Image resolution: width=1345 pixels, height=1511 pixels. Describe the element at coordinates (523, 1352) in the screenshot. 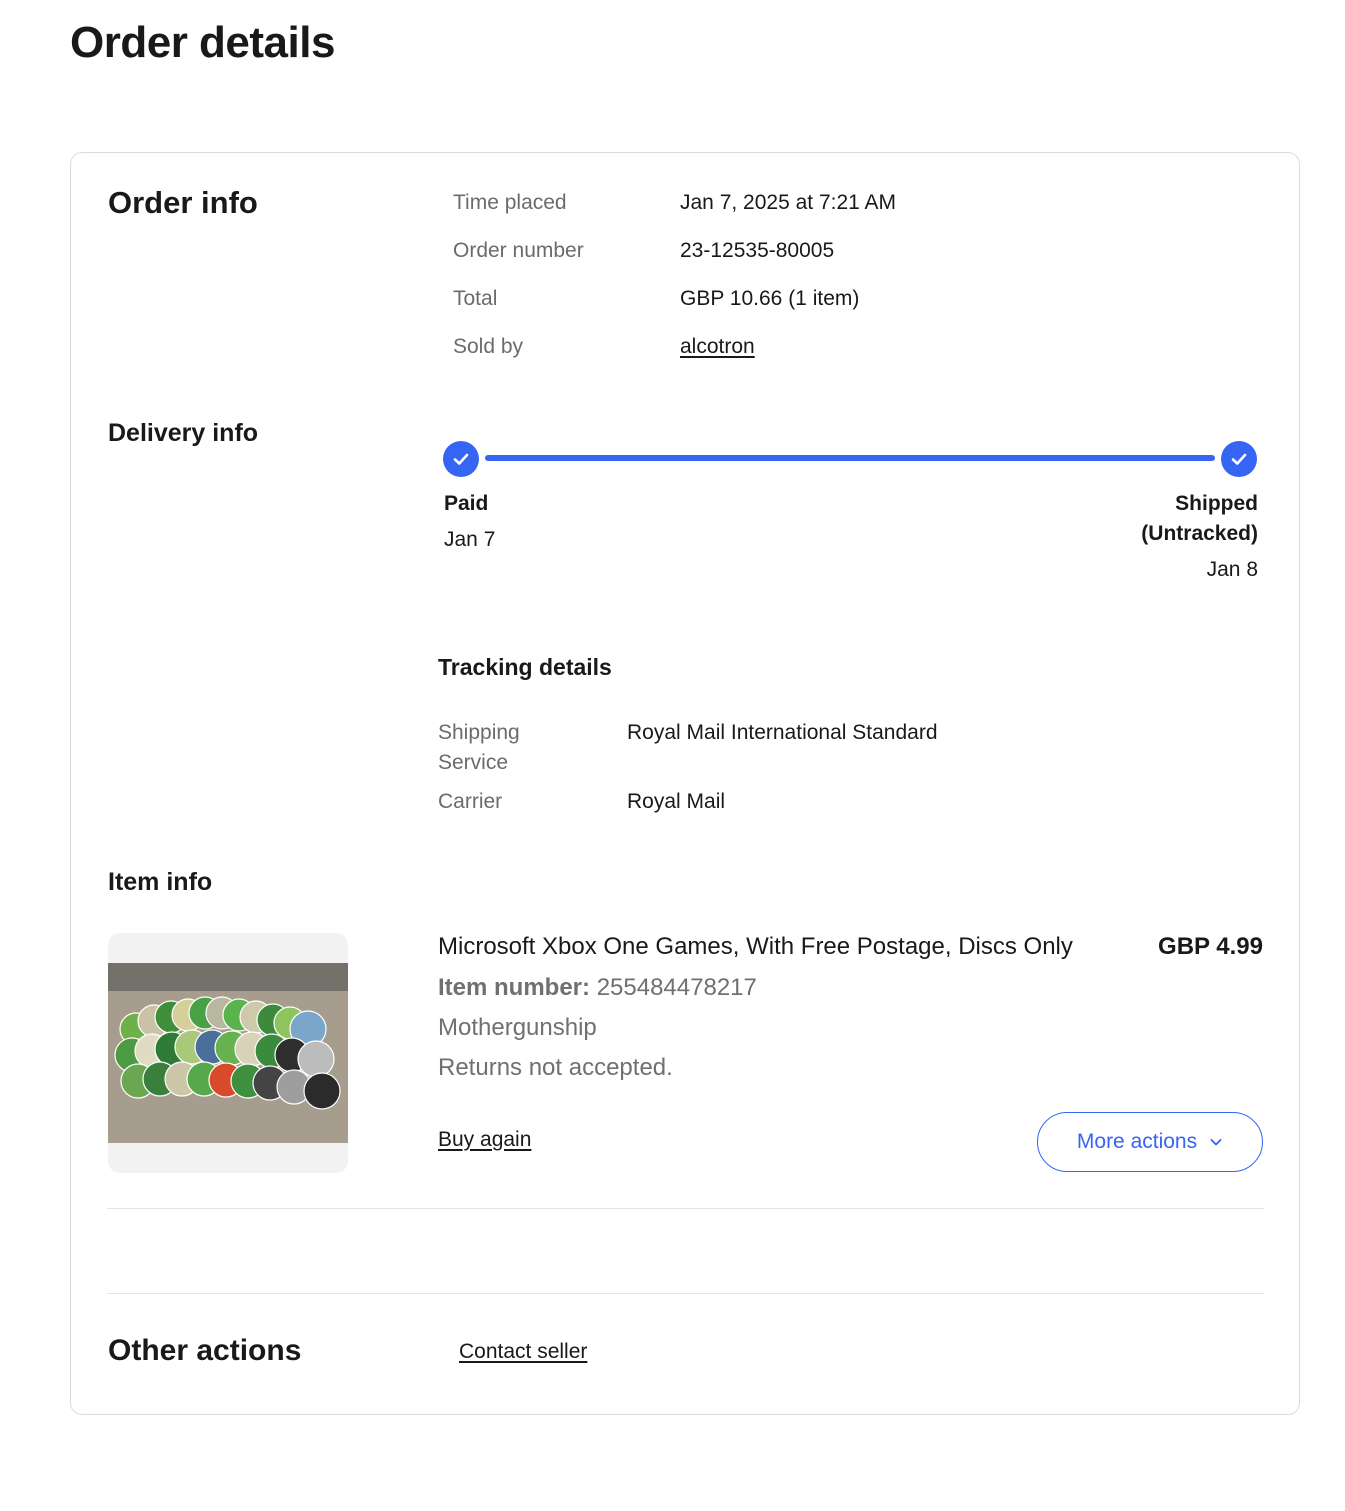

I see `contact-seller-link: Contact seller` at that location.